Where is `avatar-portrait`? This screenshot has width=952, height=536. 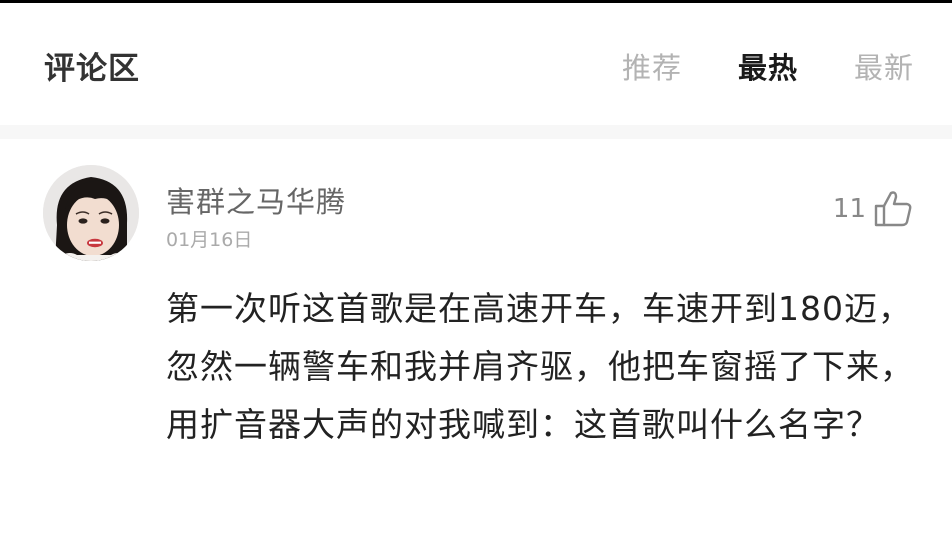
avatar-portrait is located at coordinates (91, 213).